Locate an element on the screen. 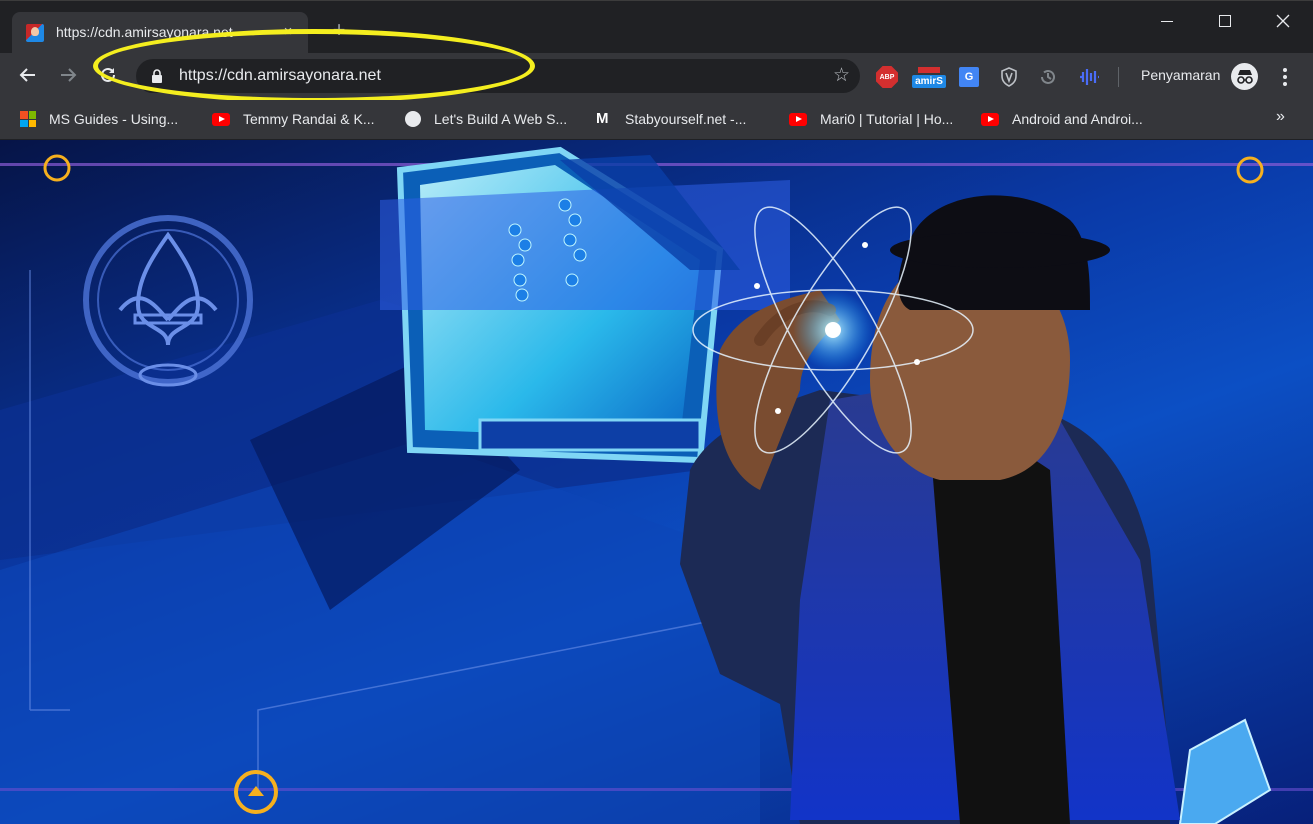 The height and width of the screenshot is (824, 1313). close-icon is located at coordinates (1283, 21).